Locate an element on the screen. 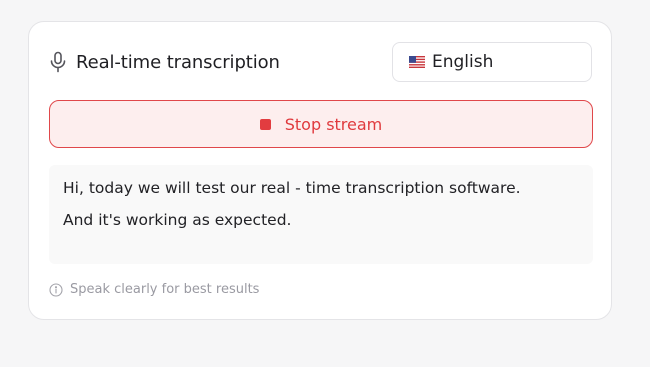  language-select: English is located at coordinates (492, 62).